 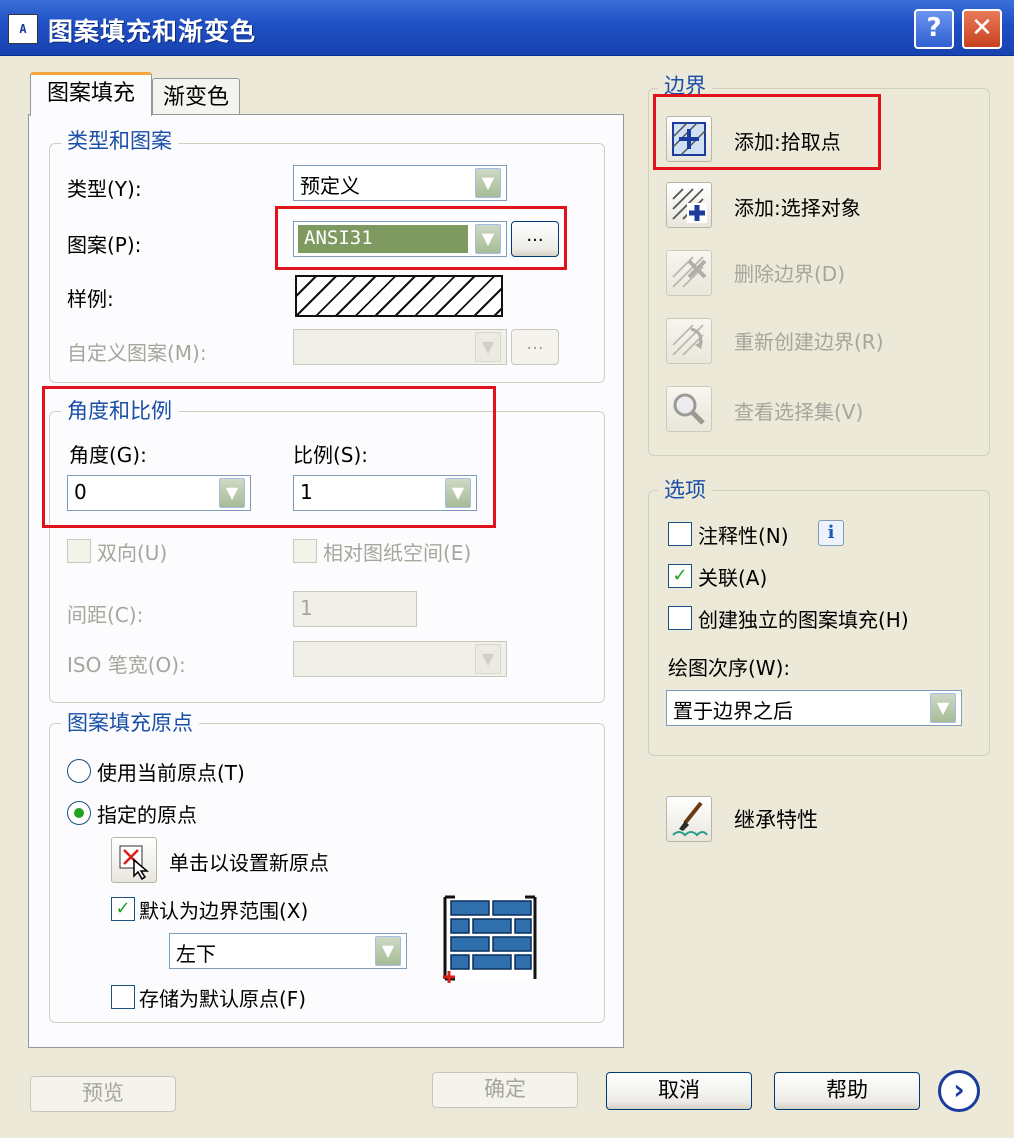 I want to click on pattern-label: 图案(P):, so click(x=104, y=245).